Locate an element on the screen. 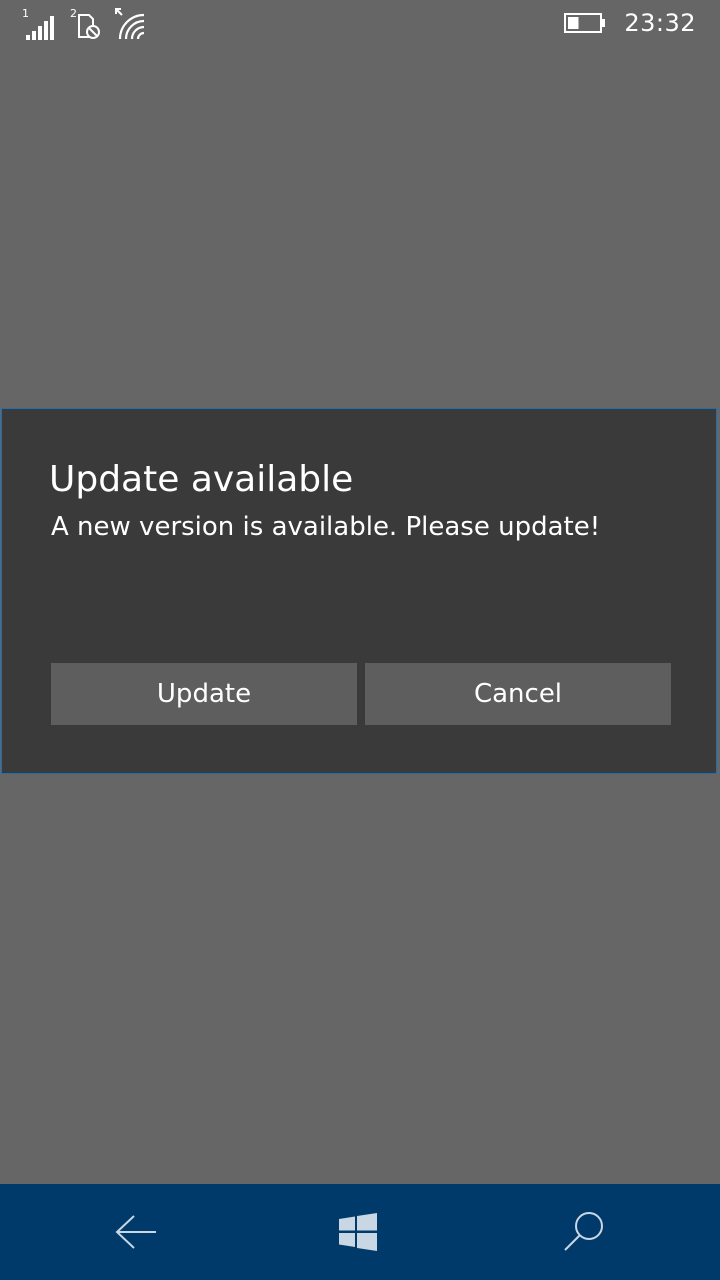 The height and width of the screenshot is (1280, 720). back-arrow-icon is located at coordinates (135, 1232).